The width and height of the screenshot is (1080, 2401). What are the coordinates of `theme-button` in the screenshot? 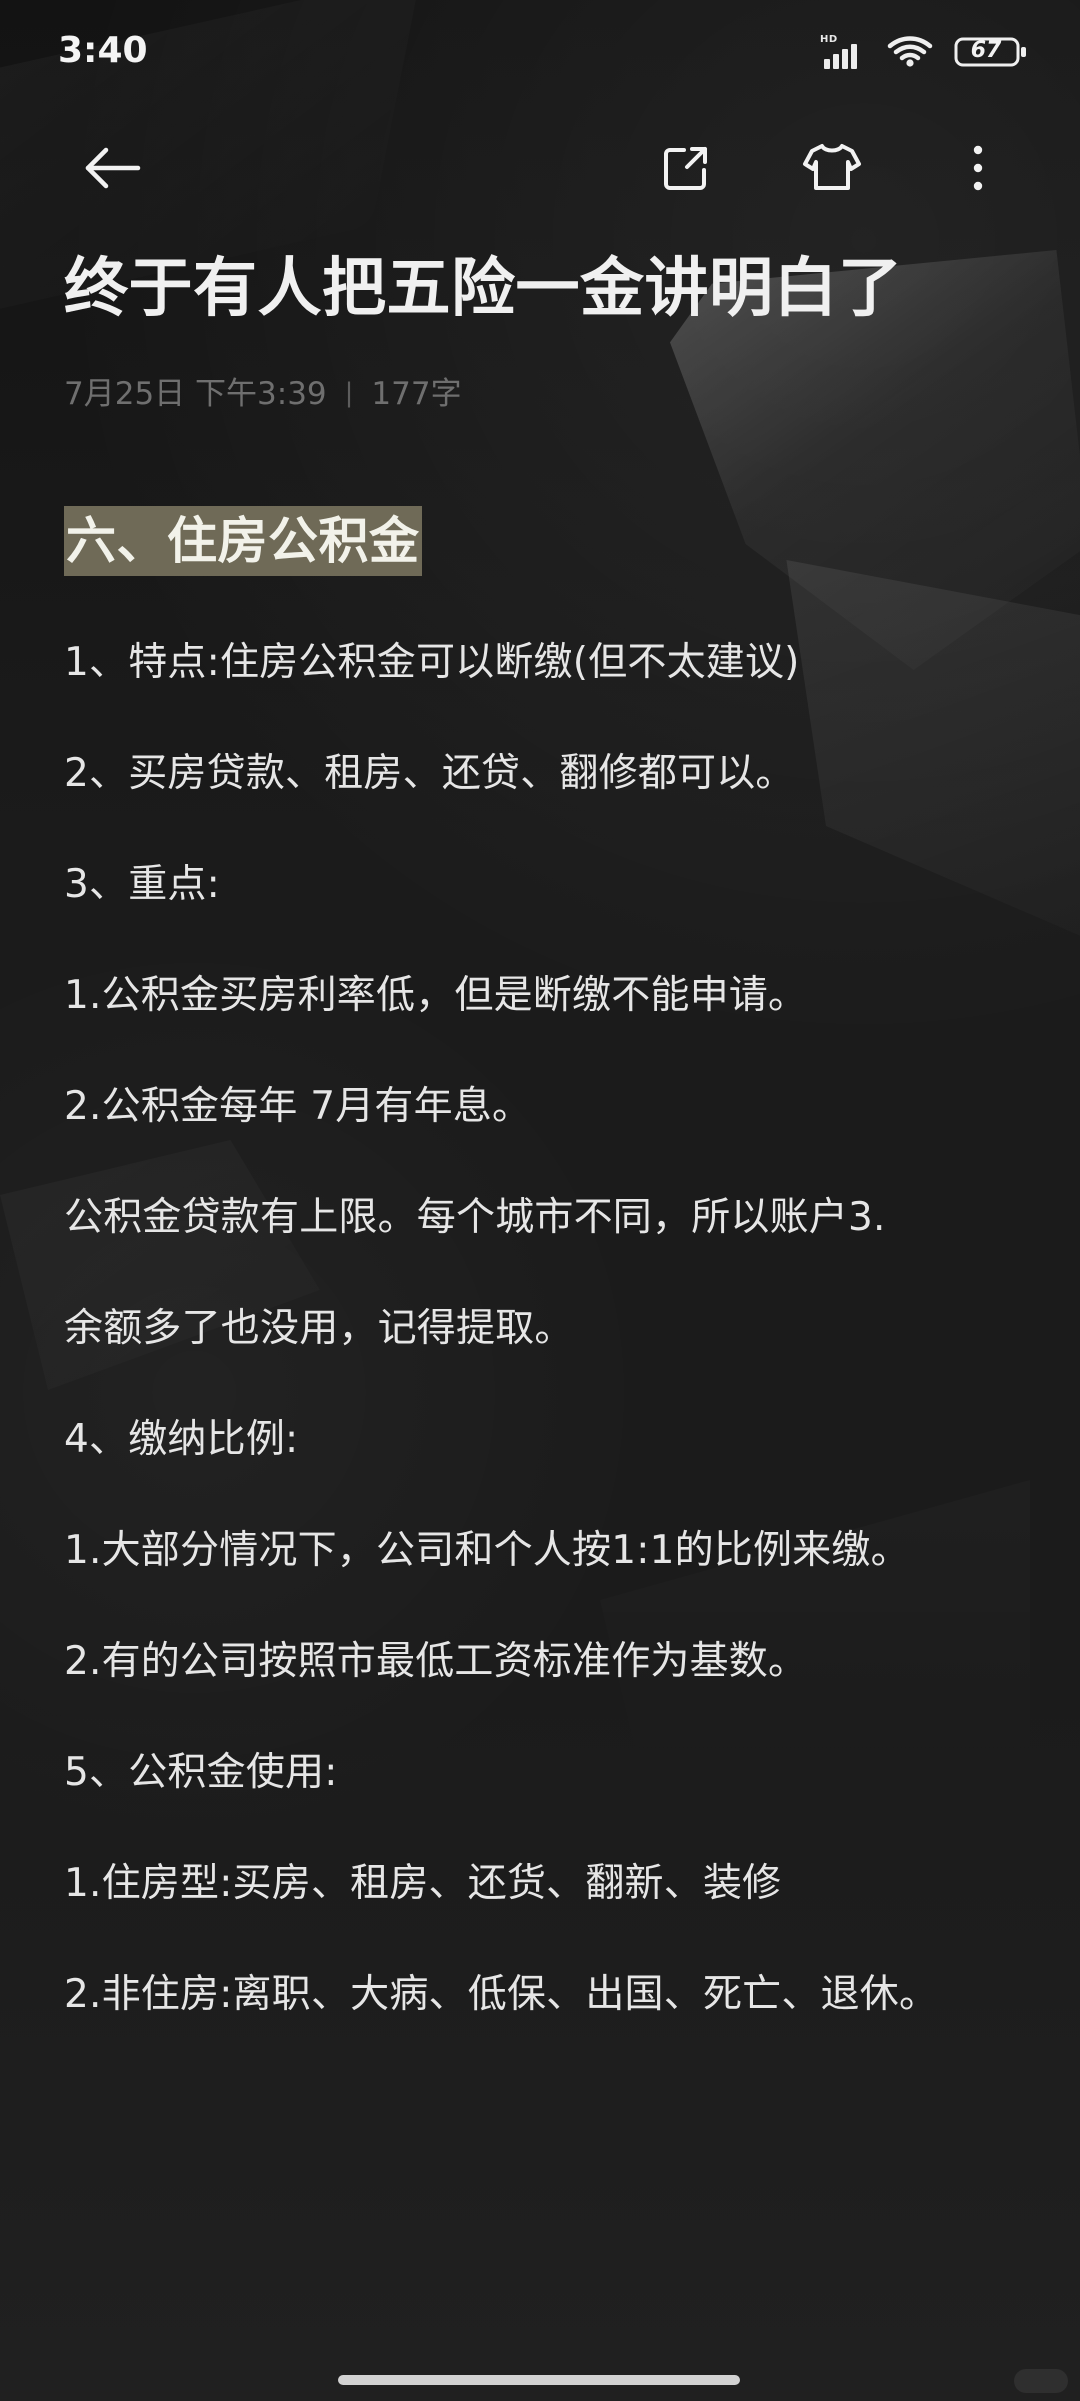 It's located at (832, 168).